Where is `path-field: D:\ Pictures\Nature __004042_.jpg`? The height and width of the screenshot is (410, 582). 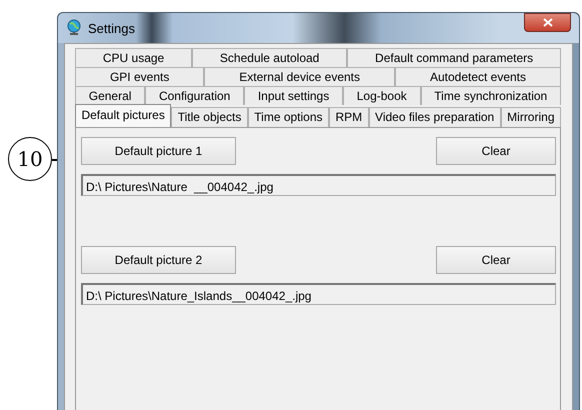
path-field: D:\ Pictures\Nature __004042_.jpg is located at coordinates (318, 185).